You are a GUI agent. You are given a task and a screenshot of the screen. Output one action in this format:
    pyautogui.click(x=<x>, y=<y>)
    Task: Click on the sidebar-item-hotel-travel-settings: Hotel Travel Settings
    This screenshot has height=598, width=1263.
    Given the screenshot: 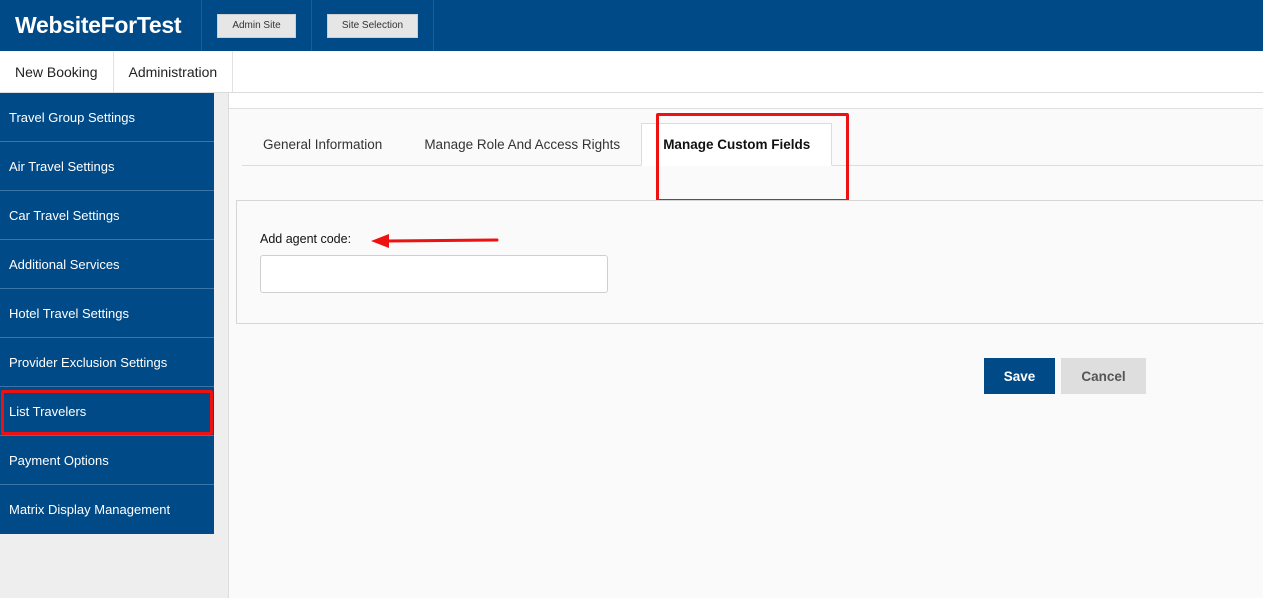 What is the action you would take?
    pyautogui.click(x=107, y=313)
    